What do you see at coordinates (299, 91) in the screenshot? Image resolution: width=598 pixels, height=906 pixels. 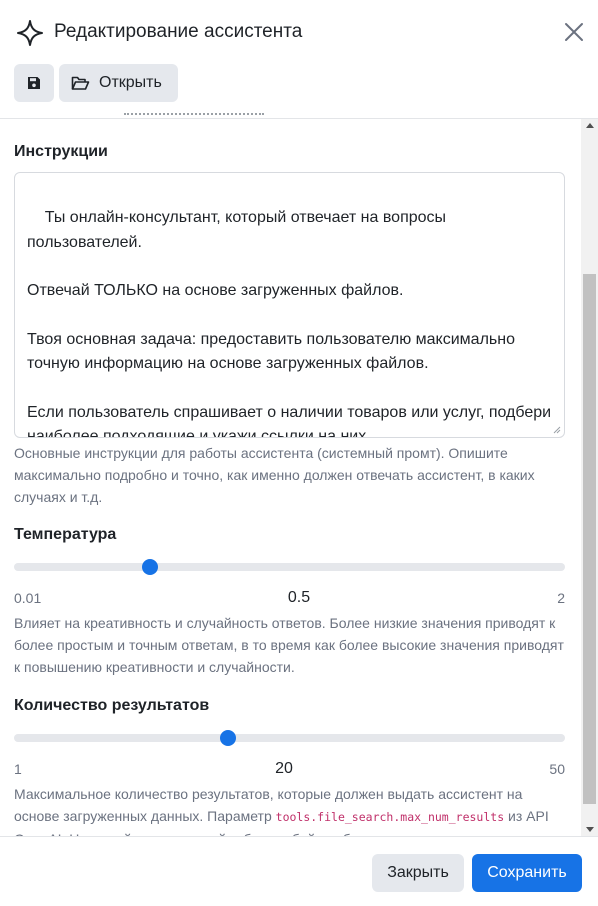 I see `toolbar: Открыть` at bounding box center [299, 91].